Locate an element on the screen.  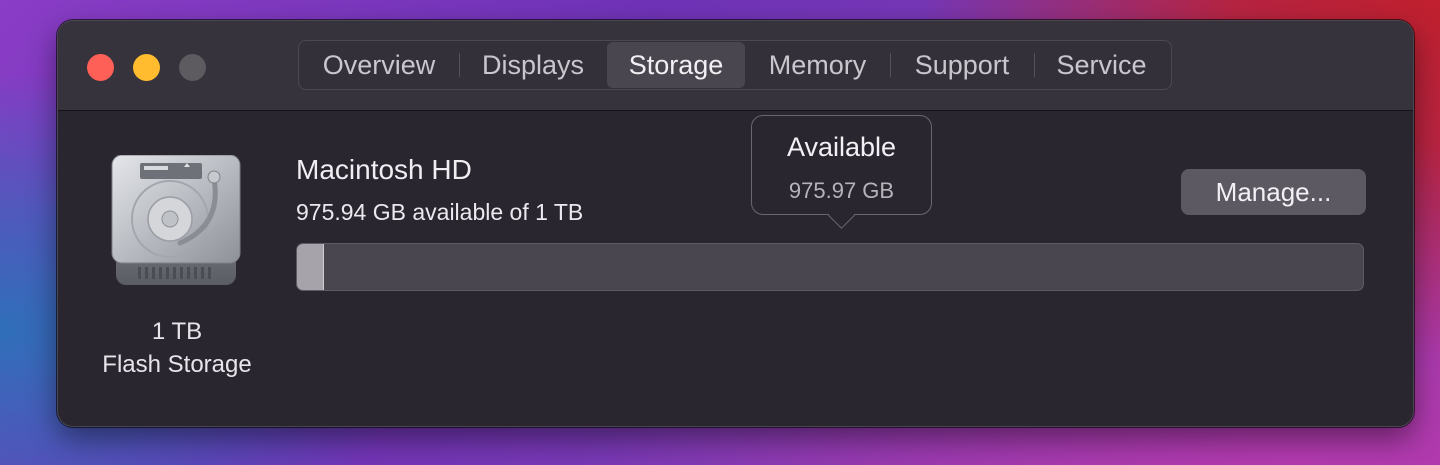
volume-availability: 975.94 GB available of 1 TB is located at coordinates (440, 212).